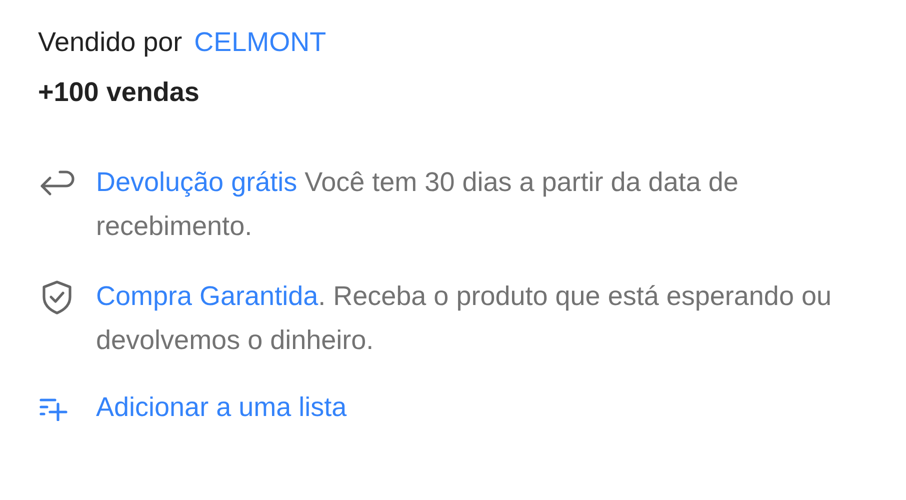 Image resolution: width=906 pixels, height=500 pixels. Describe the element at coordinates (464, 318) in the screenshot. I see `benefit-text: Compra Garantida. Receba o produto que está esperando ou devolvemos o dinheiro.` at that location.